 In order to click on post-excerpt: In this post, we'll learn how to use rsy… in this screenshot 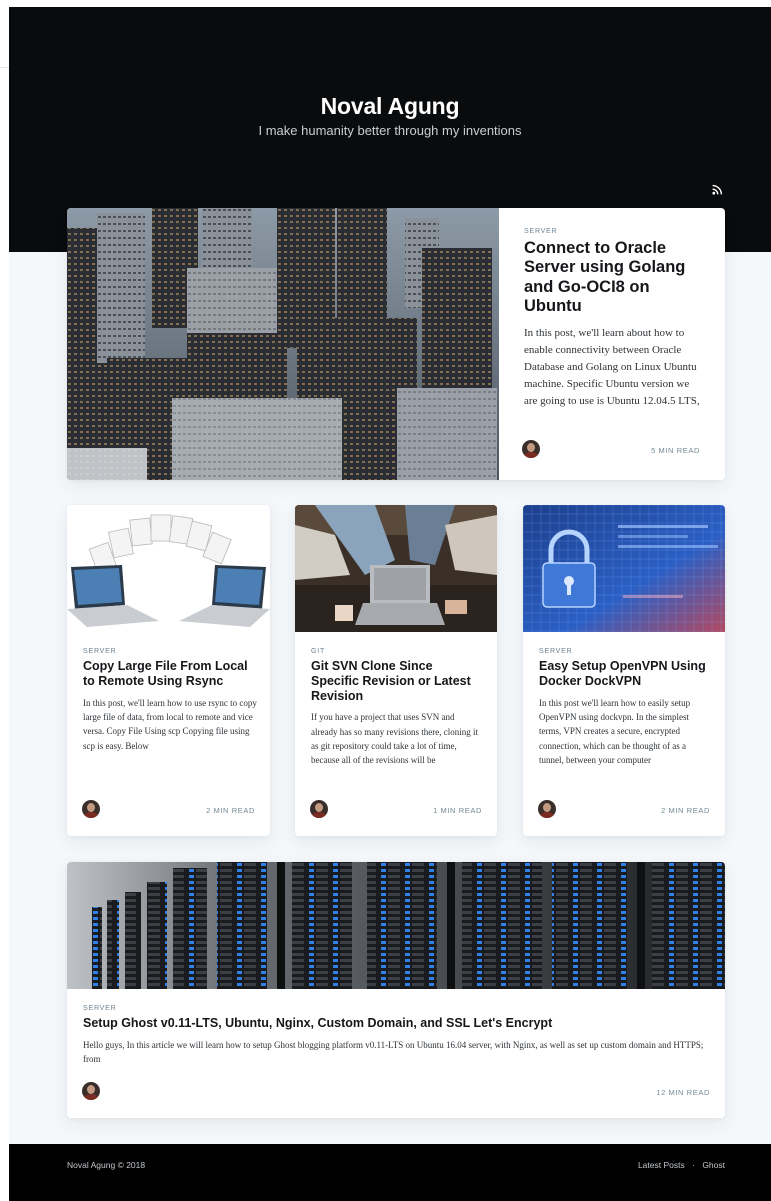, I will do `click(170, 724)`.